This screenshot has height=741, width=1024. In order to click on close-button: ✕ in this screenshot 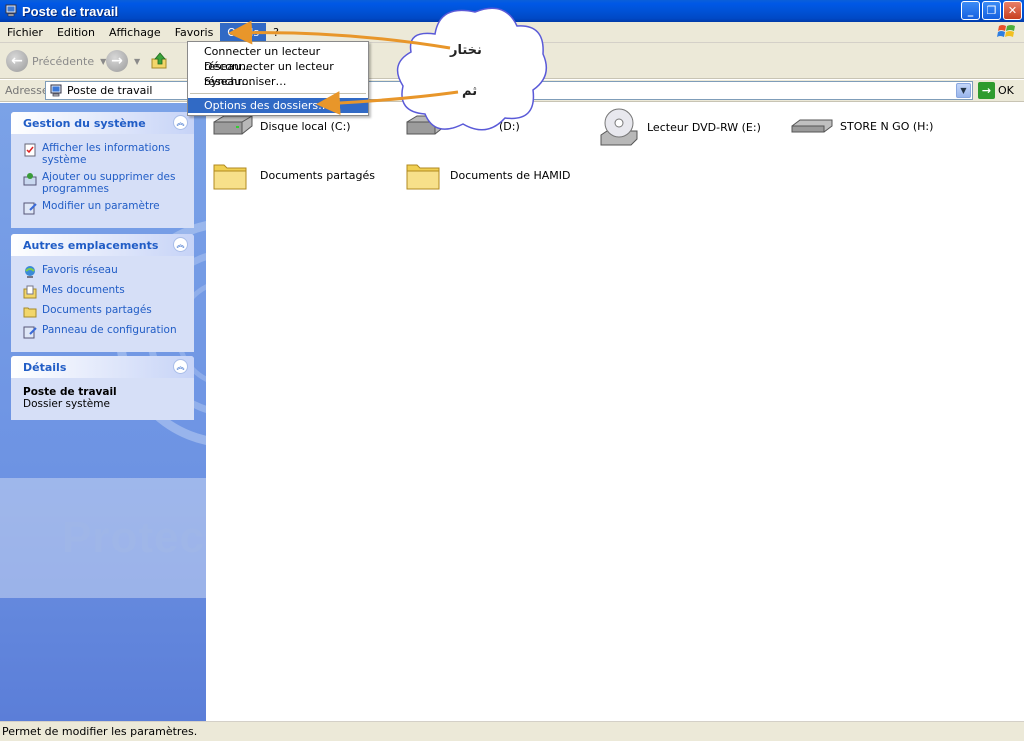, I will do `click(1012, 10)`.